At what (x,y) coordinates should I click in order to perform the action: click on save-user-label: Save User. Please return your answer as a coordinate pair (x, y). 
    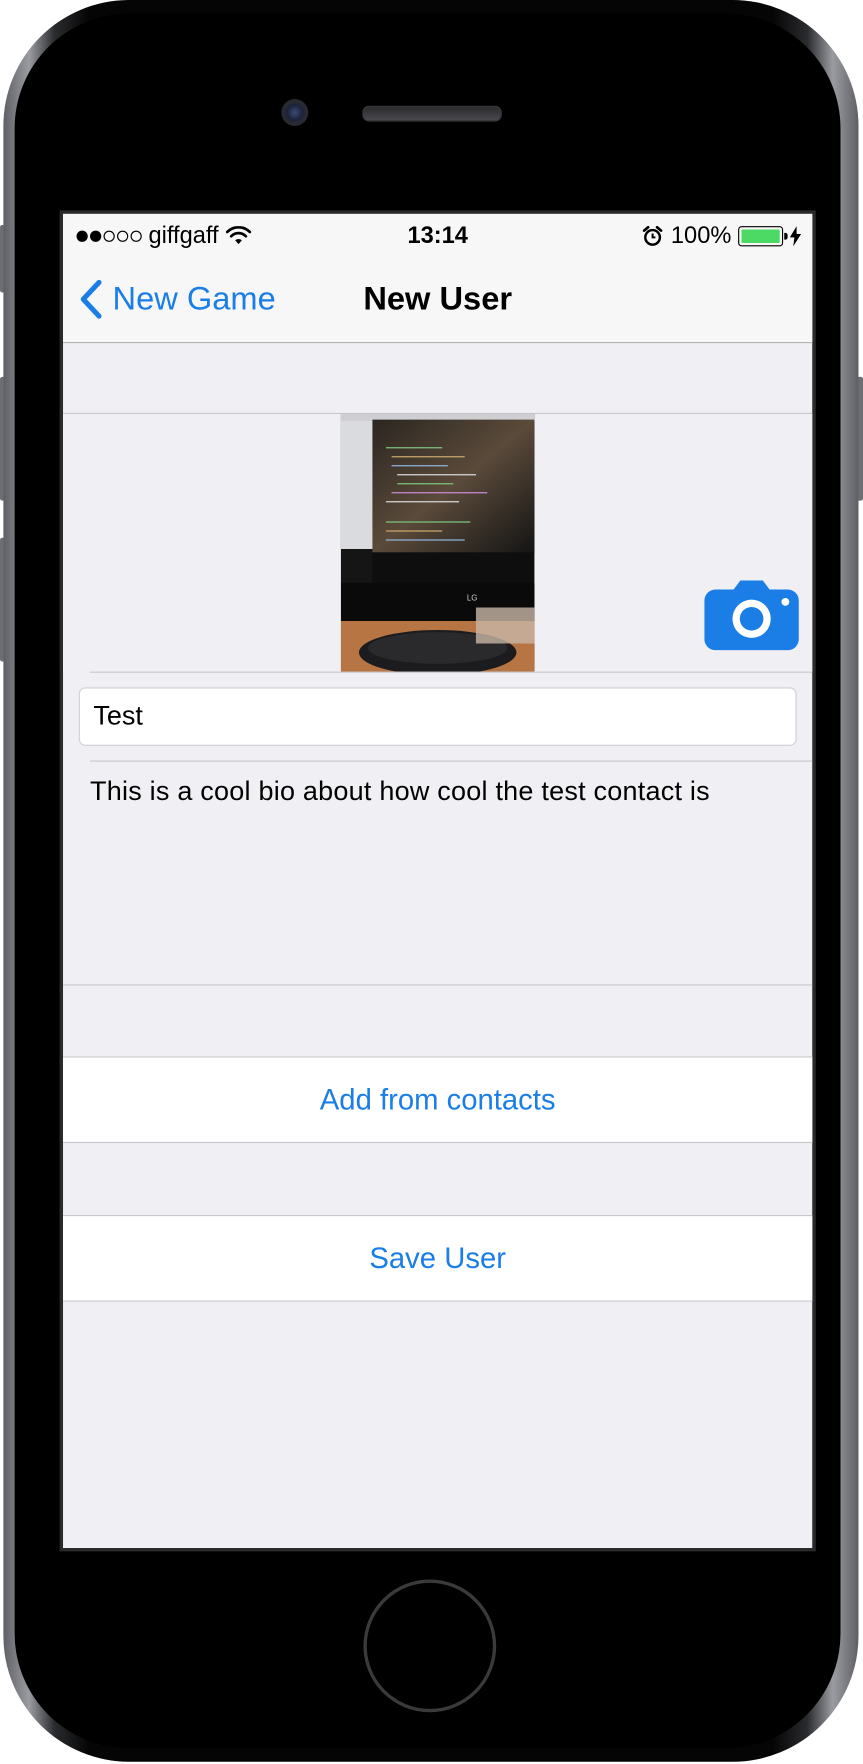
    Looking at the image, I should click on (437, 1257).